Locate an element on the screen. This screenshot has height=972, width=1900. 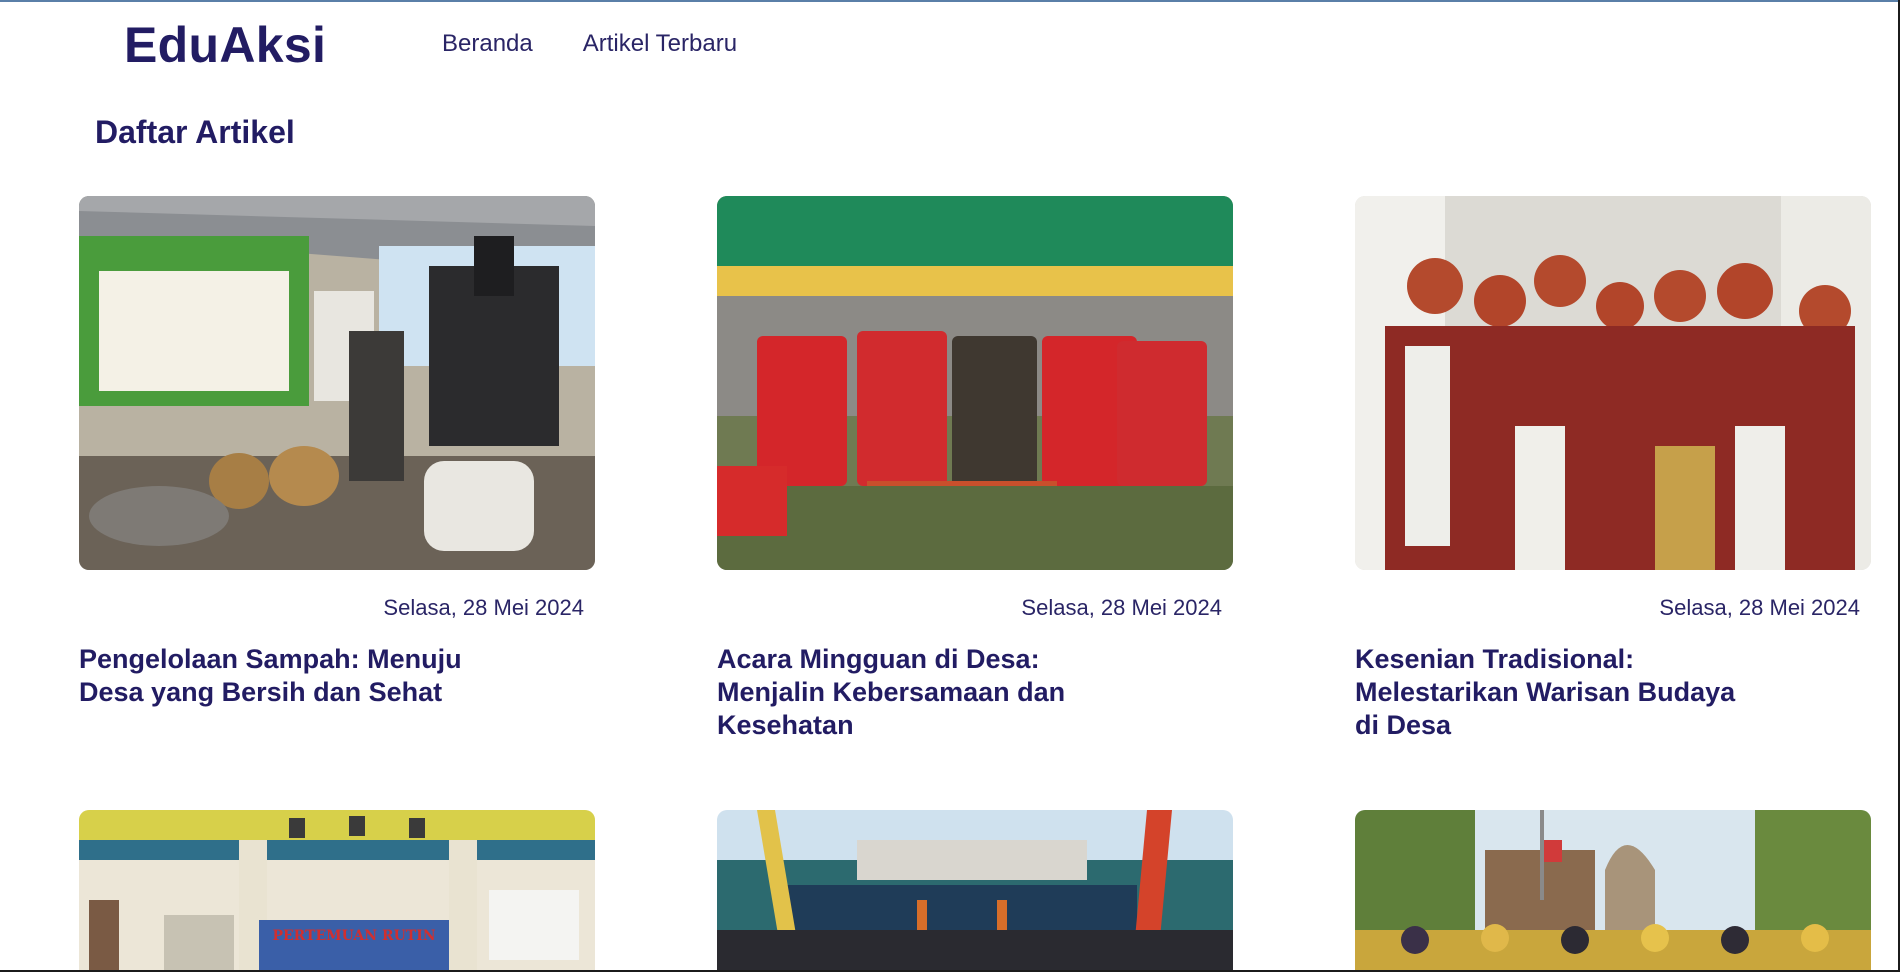
article-image-waste is located at coordinates (337, 383).